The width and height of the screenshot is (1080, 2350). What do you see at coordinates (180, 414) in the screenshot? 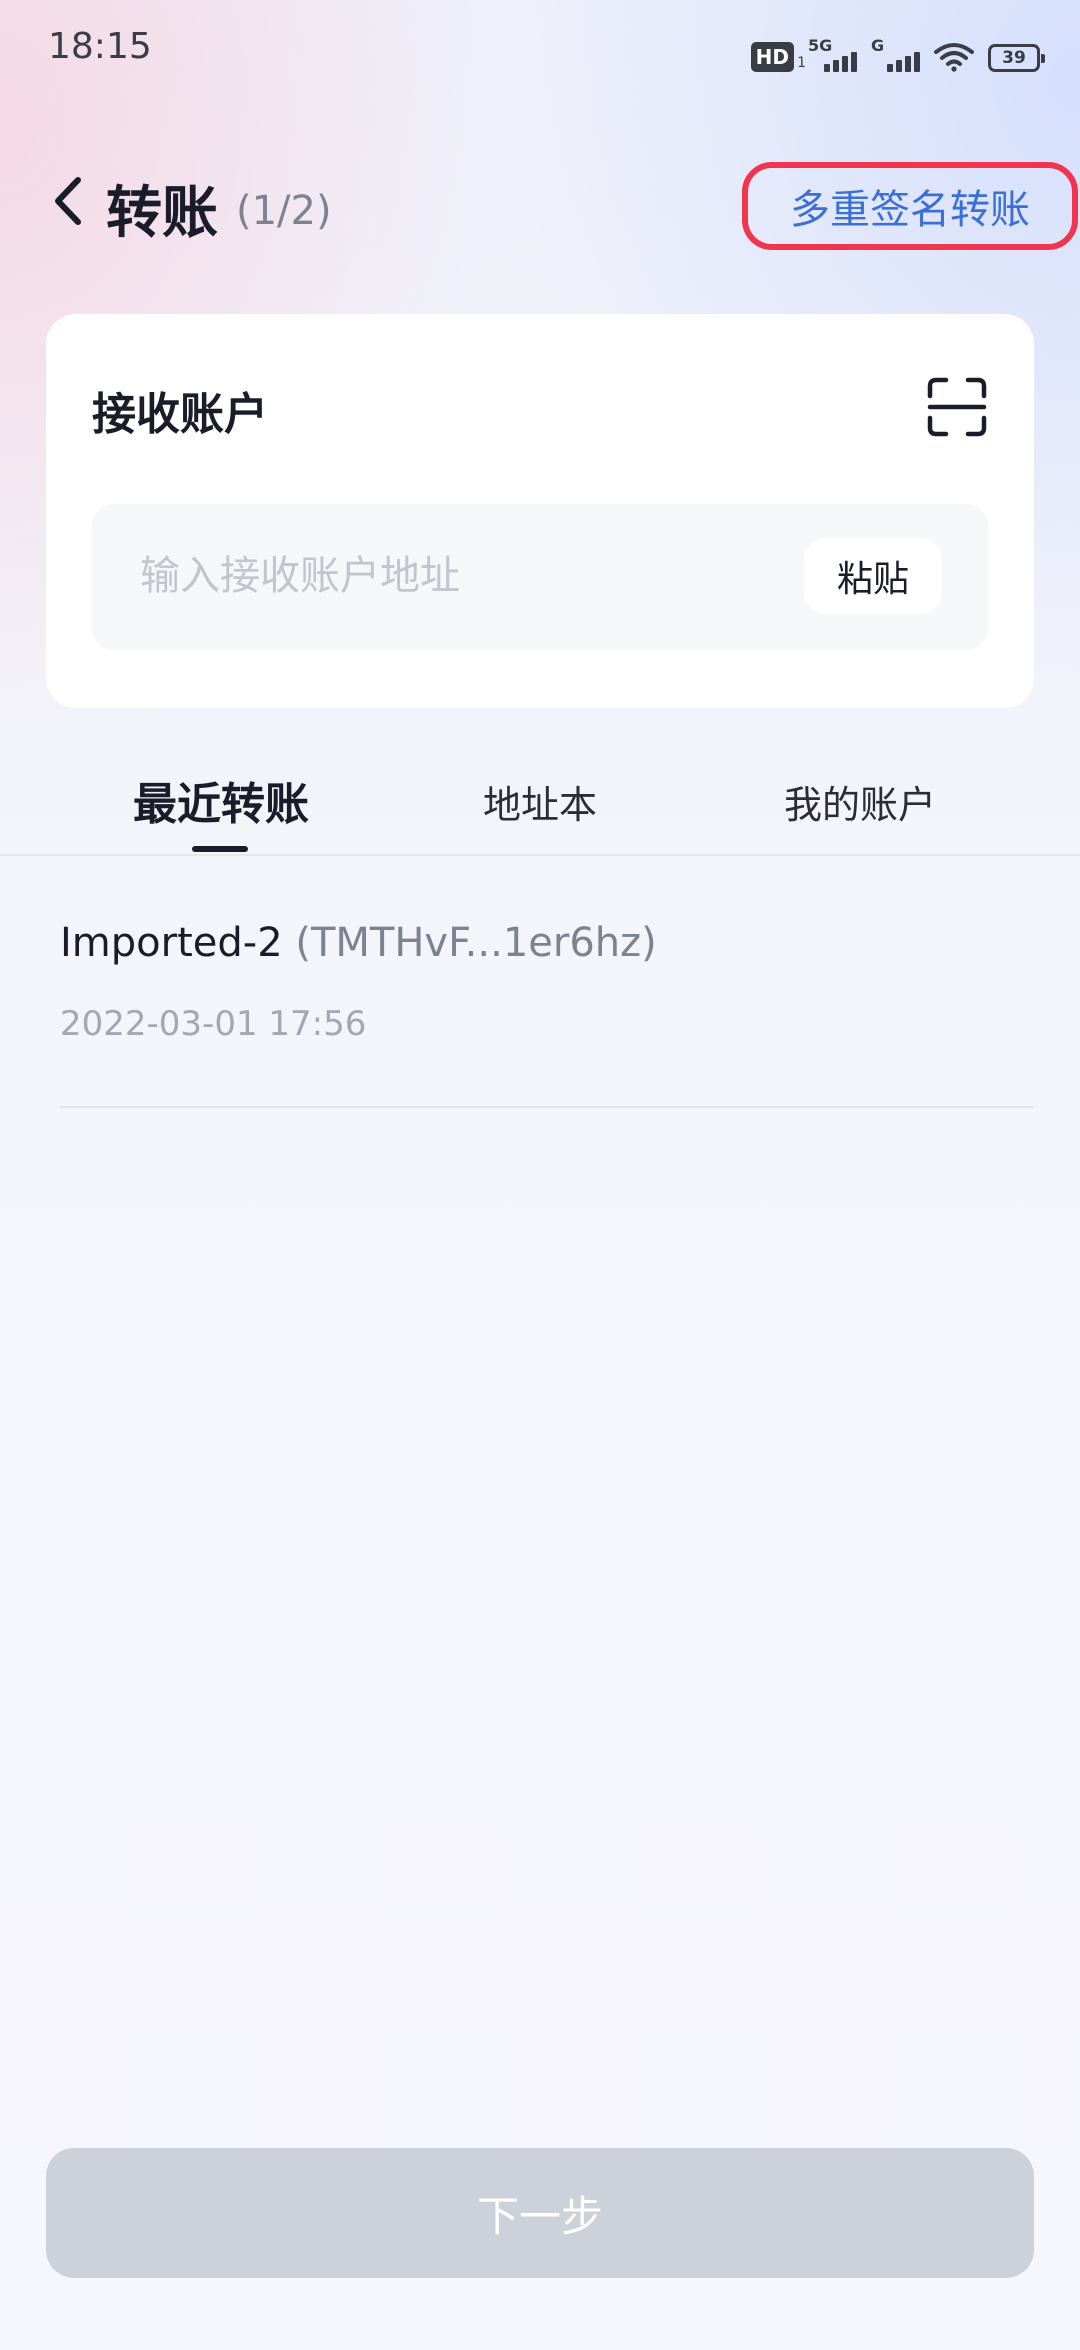
I see `receive-account-title: 接收账户` at bounding box center [180, 414].